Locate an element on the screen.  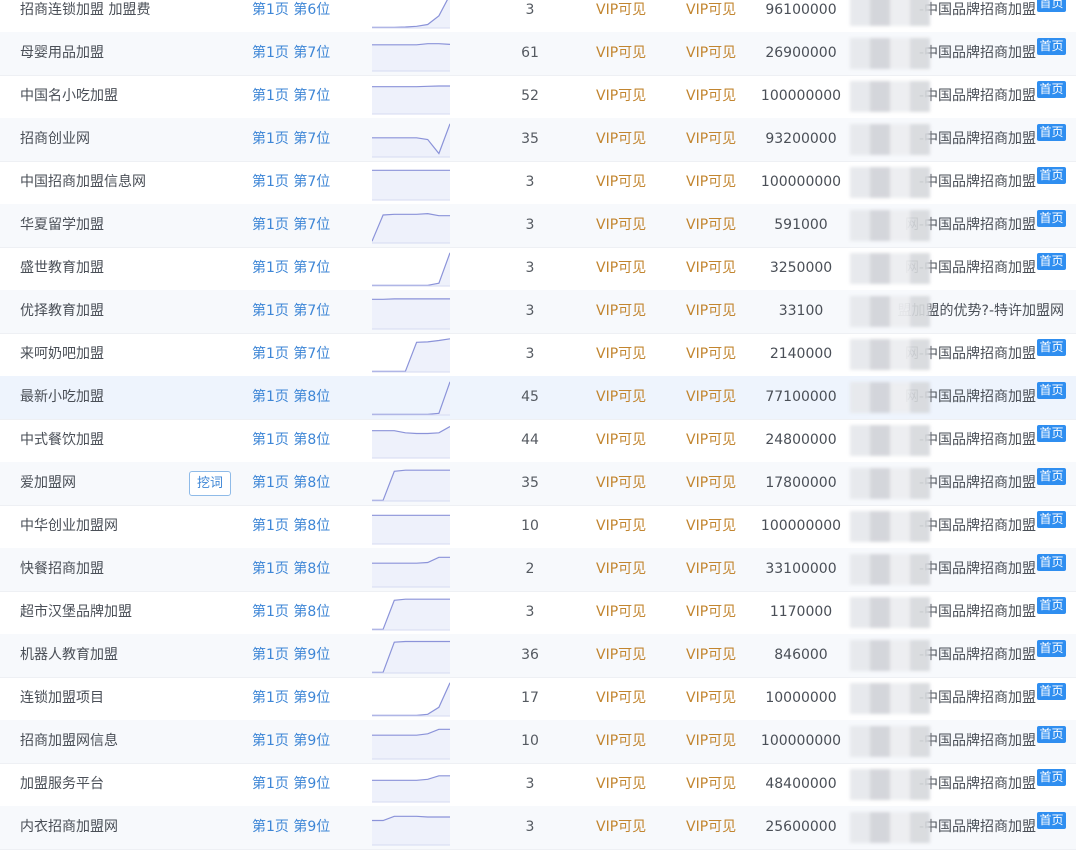
keyword-cell: 机器人教育加盟 is located at coordinates (135, 655).